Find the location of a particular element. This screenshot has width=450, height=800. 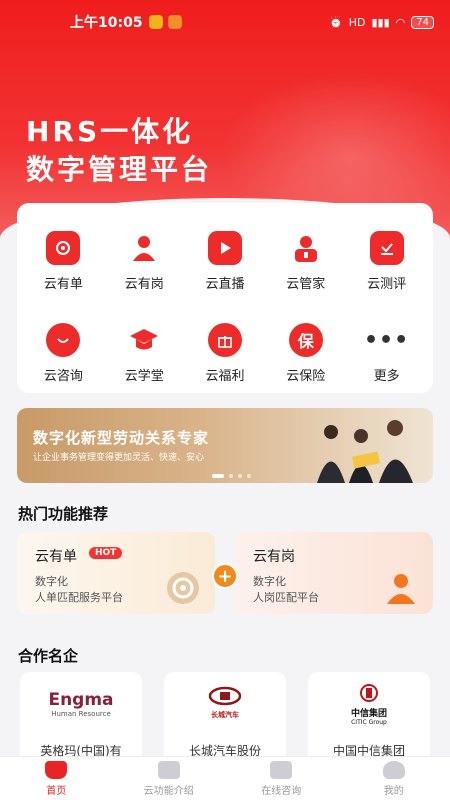

engma-logo-text: Engma is located at coordinates (81, 700).